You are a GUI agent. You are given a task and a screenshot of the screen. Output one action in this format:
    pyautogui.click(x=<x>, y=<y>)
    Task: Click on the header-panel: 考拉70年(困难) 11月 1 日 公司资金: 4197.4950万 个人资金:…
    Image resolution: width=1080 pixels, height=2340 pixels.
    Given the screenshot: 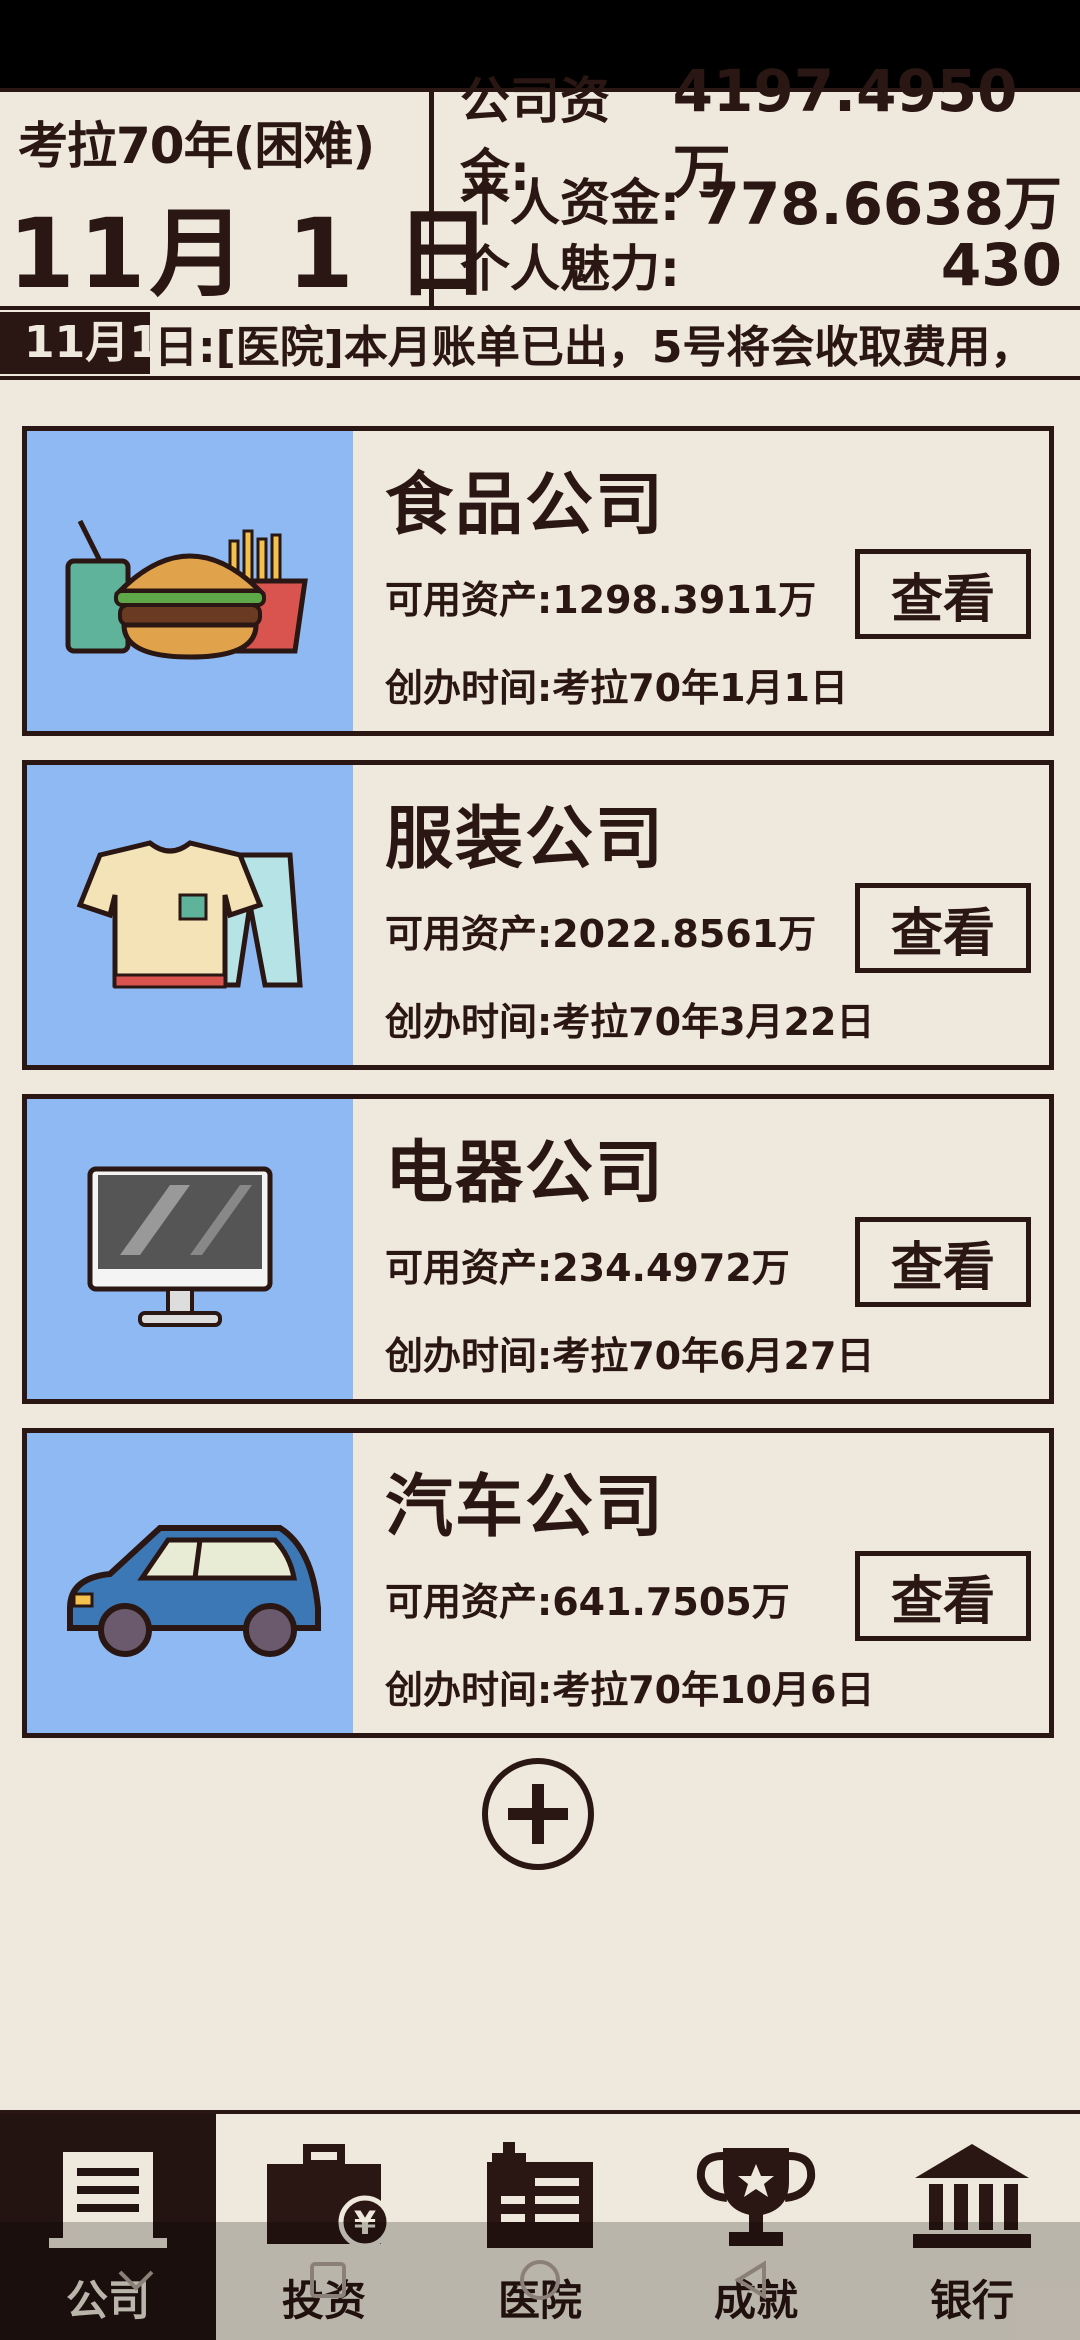 What is the action you would take?
    pyautogui.click(x=540, y=183)
    